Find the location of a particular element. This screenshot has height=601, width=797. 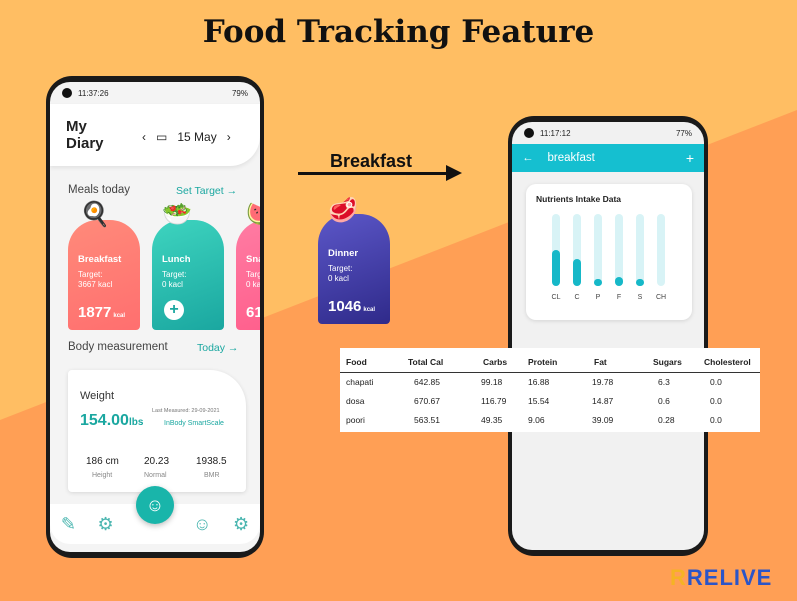

table-row: dosa 670.67 116.79 15.54 14.87 0.6 0.0 is located at coordinates (550, 401).